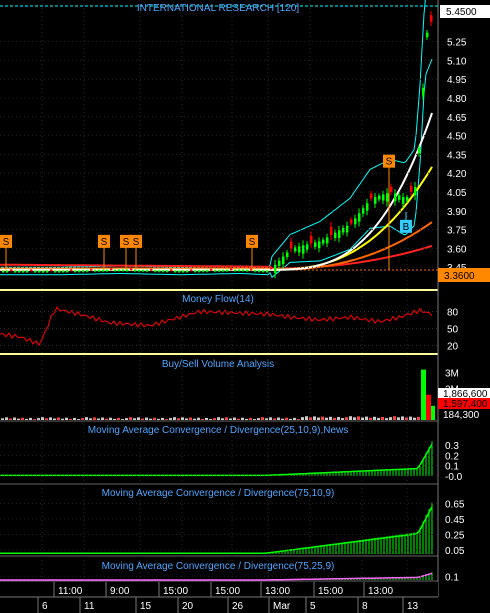  Describe the element at coordinates (433, 412) in the screenshot. I see `volume-bar-buy-last` at that location.